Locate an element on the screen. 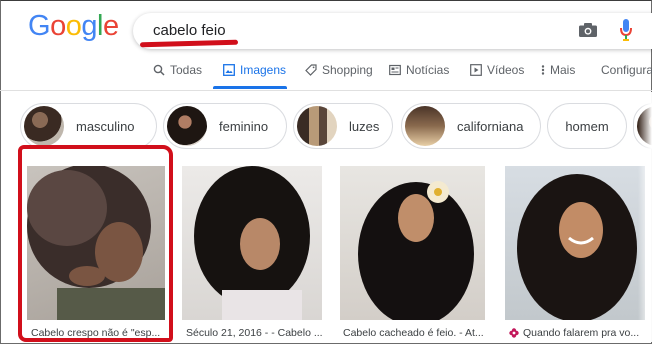 Image resolution: width=652 pixels, height=344 pixels. chip-feminino: feminino is located at coordinates (225, 126).